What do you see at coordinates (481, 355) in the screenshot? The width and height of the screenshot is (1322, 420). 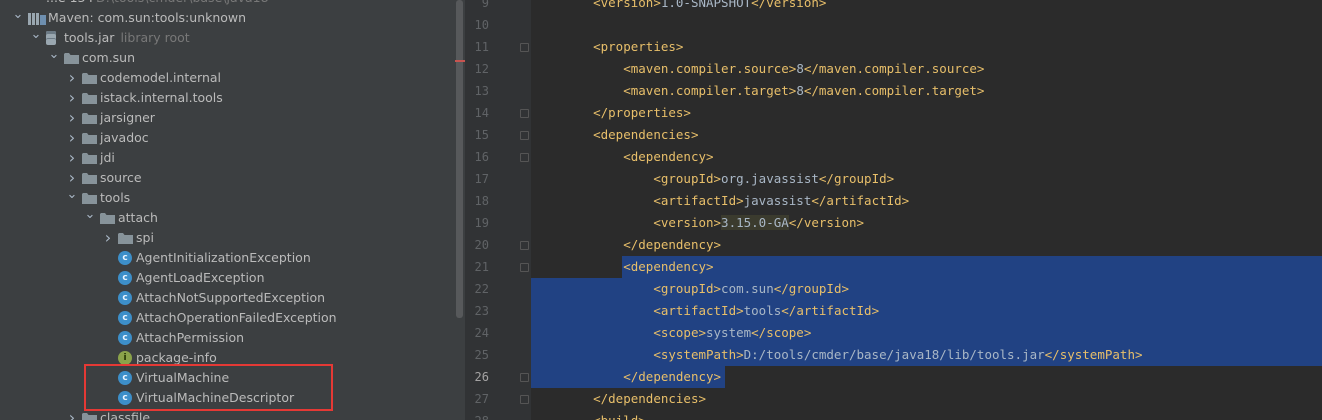 I see `line-number: 25` at bounding box center [481, 355].